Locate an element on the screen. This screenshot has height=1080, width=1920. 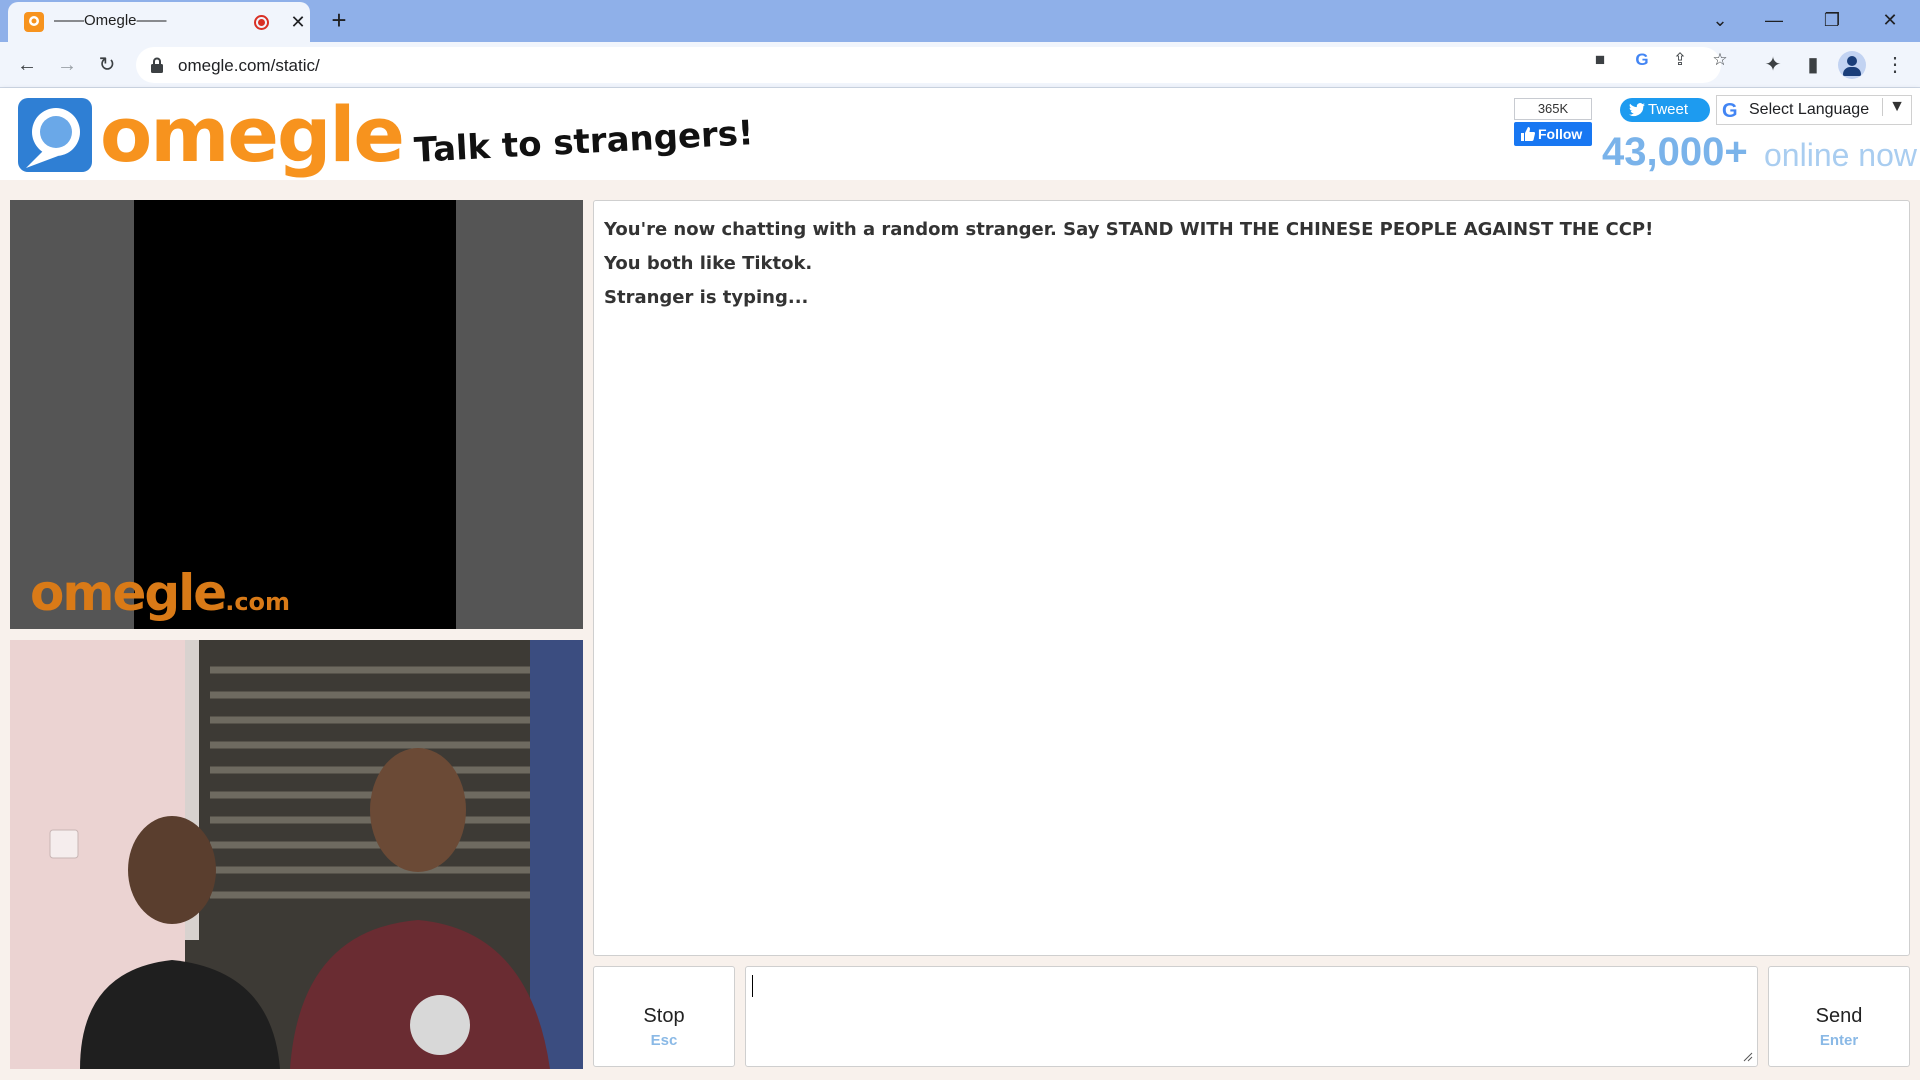
facebook-follow-button: Follow is located at coordinates (1553, 134).